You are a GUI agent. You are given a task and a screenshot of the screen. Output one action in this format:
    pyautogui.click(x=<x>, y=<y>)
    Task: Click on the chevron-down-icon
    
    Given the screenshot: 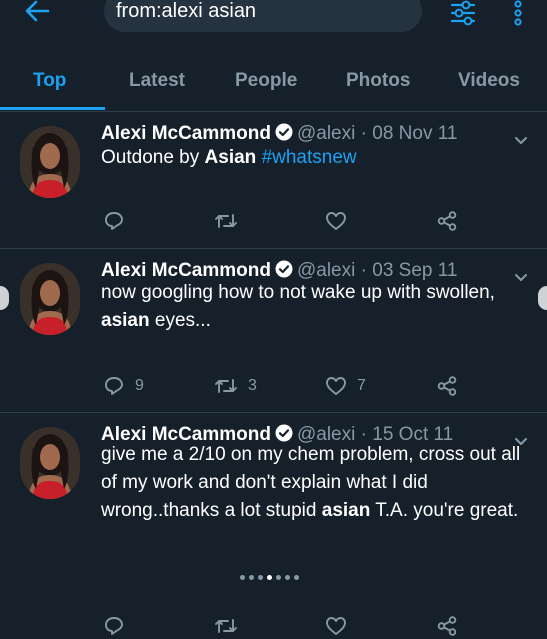 What is the action you would take?
    pyautogui.click(x=521, y=138)
    